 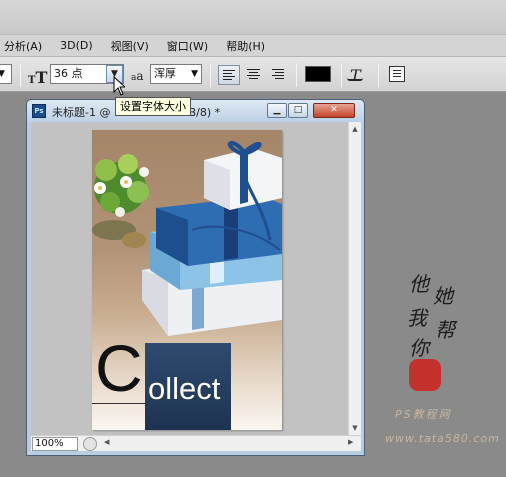 I want to click on options-bar: ▼ TT 36 点 ▼ aa 浑厚 ▼ T, so click(x=253, y=74).